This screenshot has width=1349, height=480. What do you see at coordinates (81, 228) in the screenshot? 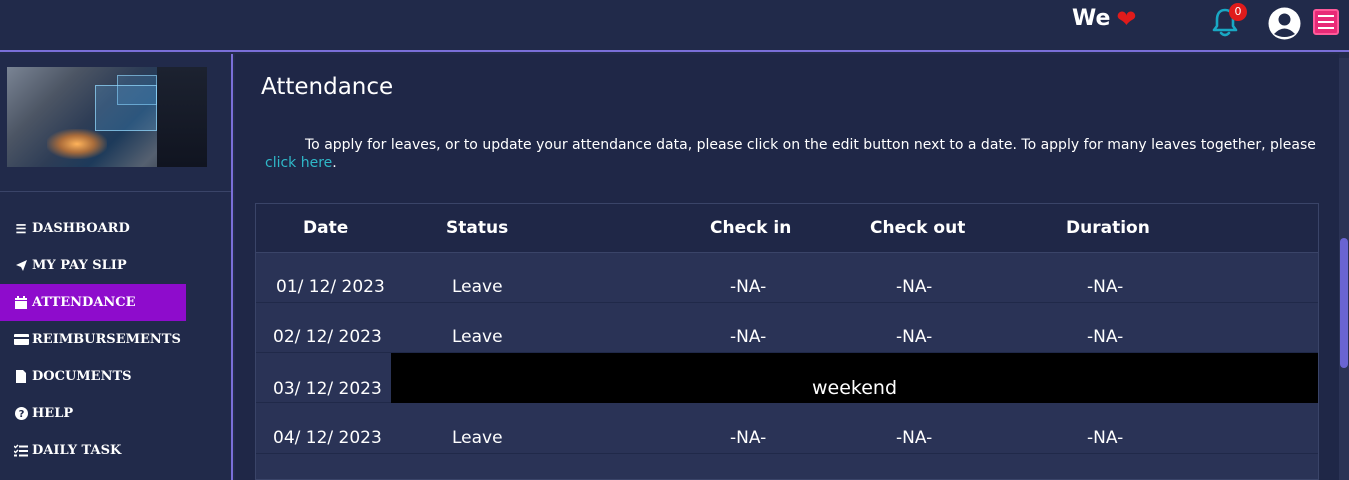
I see `sidebar-item-label: DASHBOARD` at bounding box center [81, 228].